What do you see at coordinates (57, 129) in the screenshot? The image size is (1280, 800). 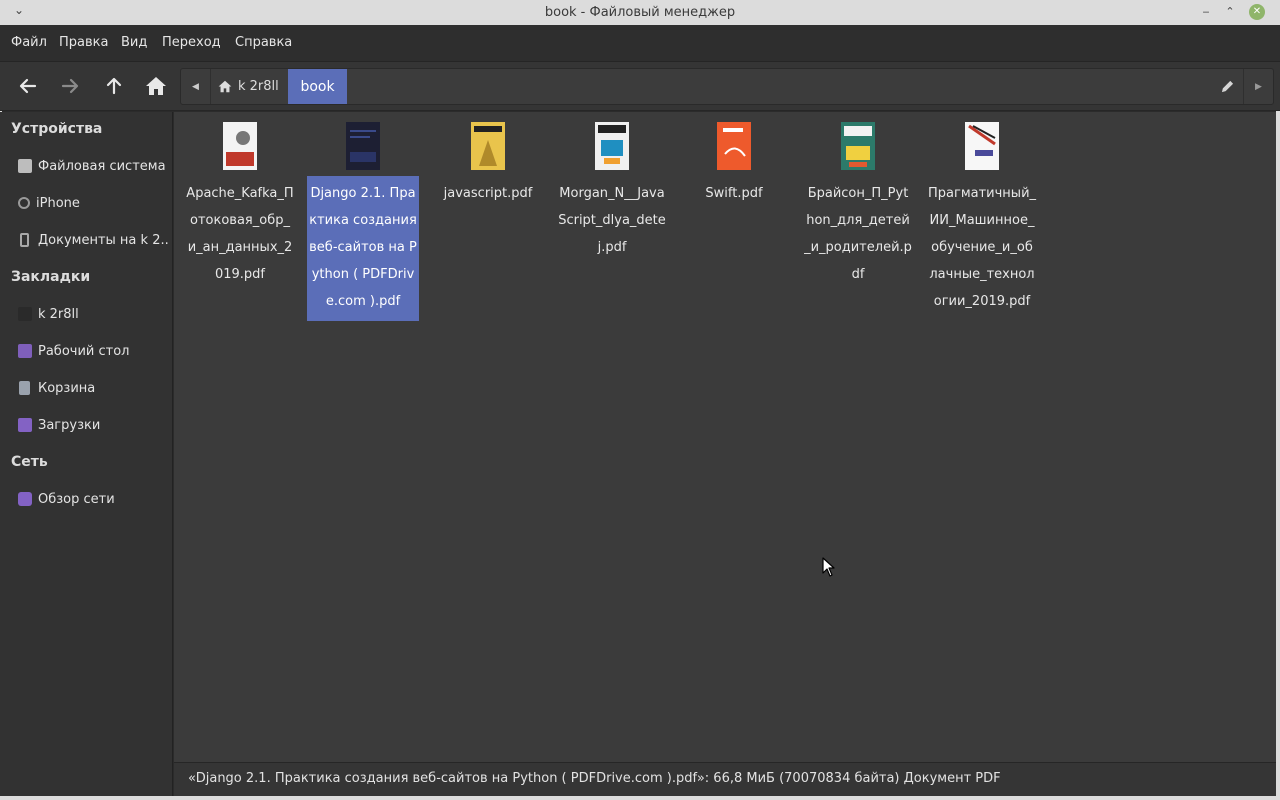 I see `sidebar-header-devices: Устройства` at bounding box center [57, 129].